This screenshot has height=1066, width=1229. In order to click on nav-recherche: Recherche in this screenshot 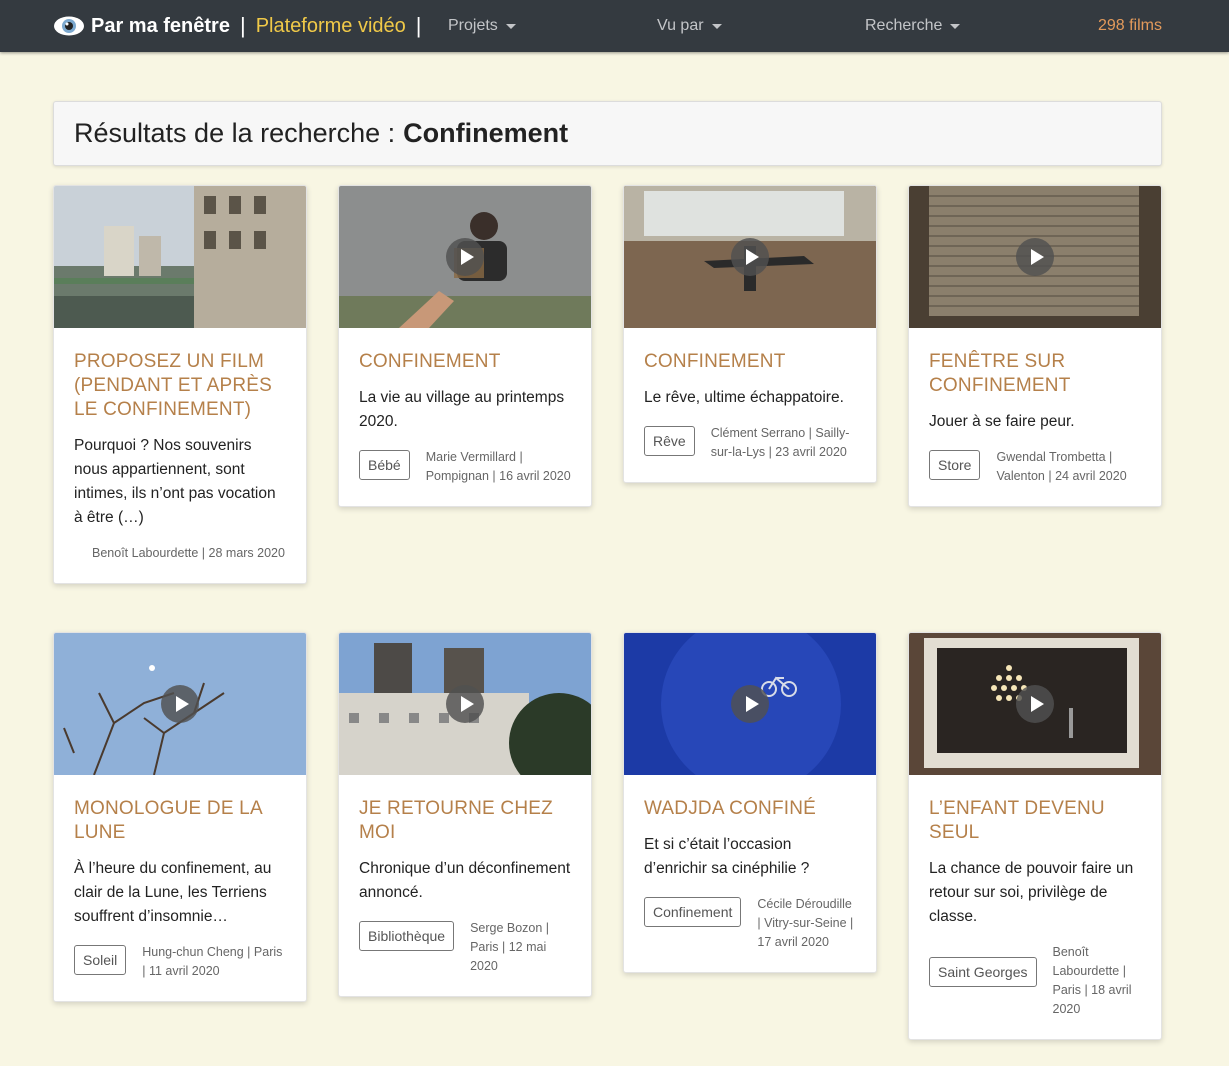, I will do `click(913, 26)`.